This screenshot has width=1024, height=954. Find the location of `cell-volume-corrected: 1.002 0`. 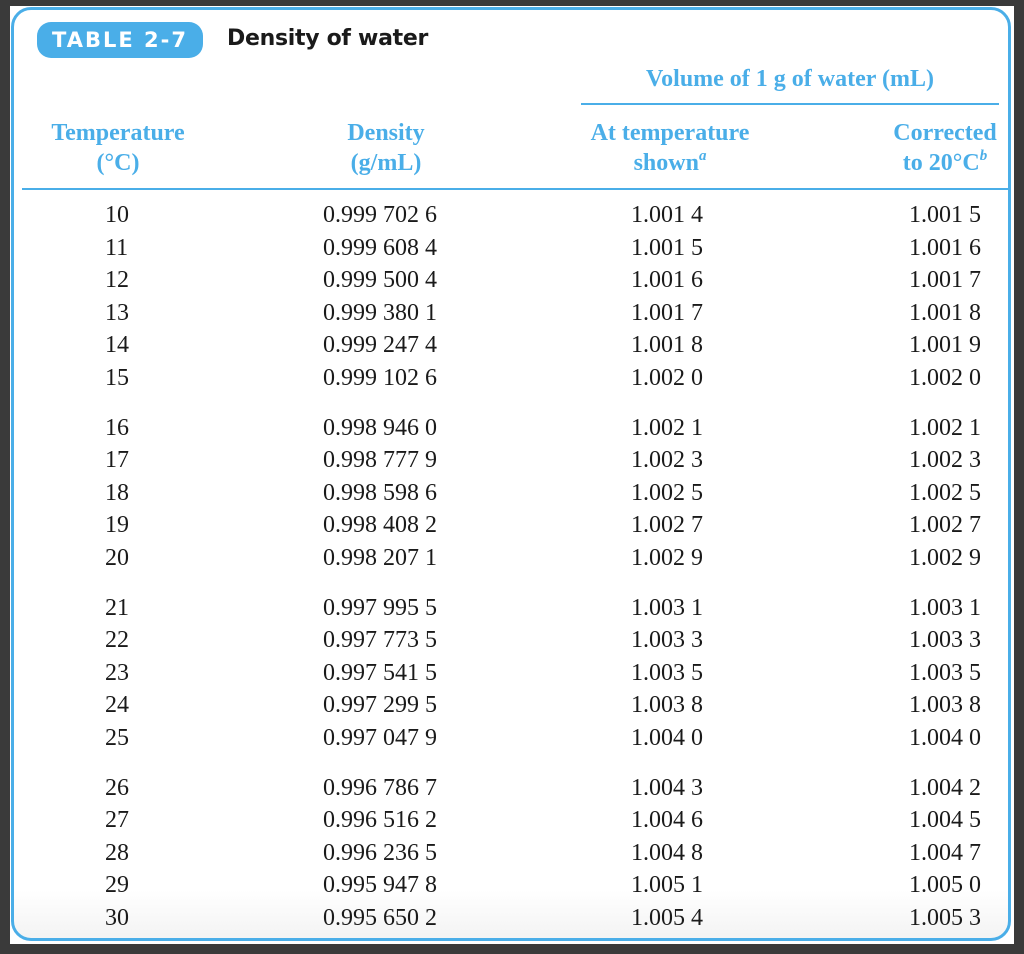

cell-volume-corrected: 1.002 0 is located at coordinates (945, 377).